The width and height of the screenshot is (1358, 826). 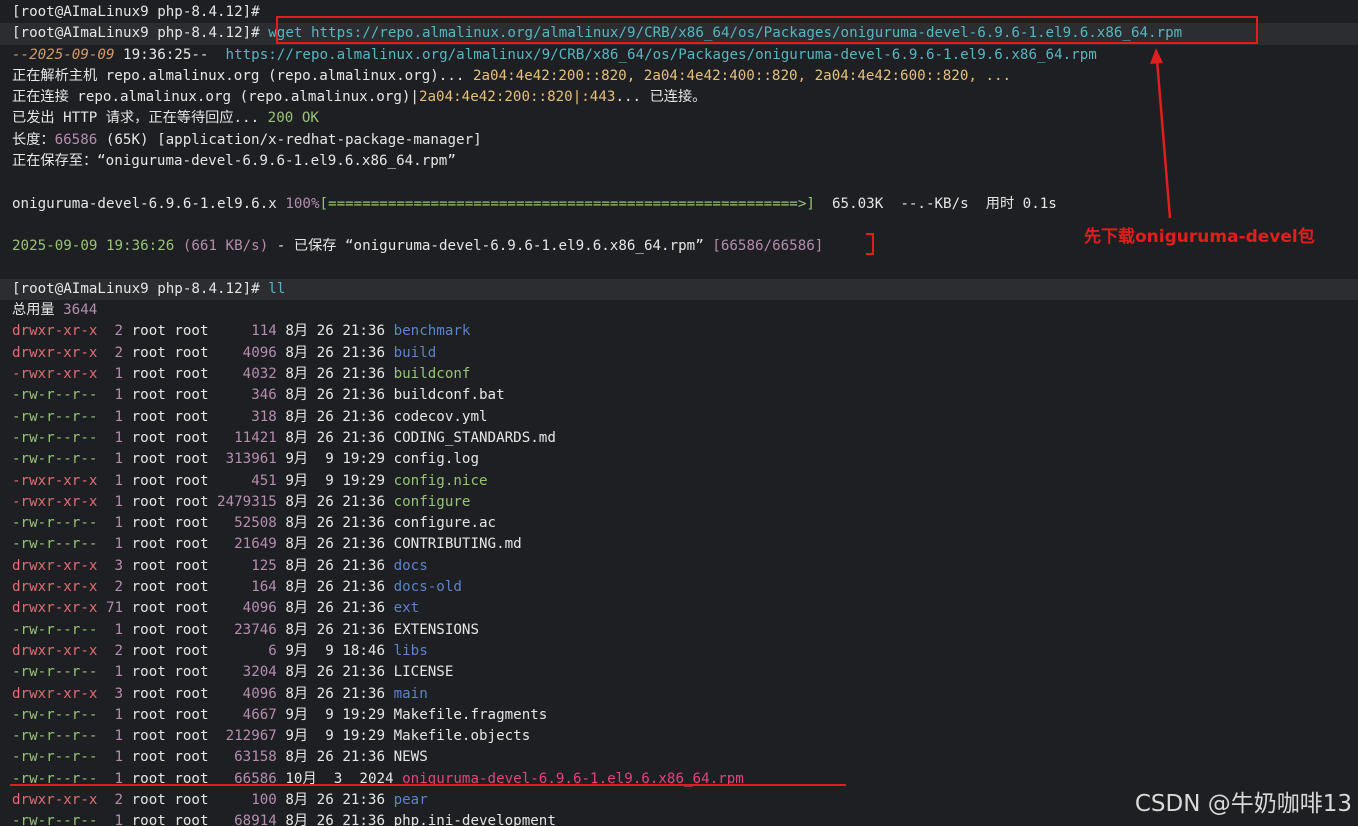 What do you see at coordinates (276, 289) in the screenshot?
I see `ll-command: ll` at bounding box center [276, 289].